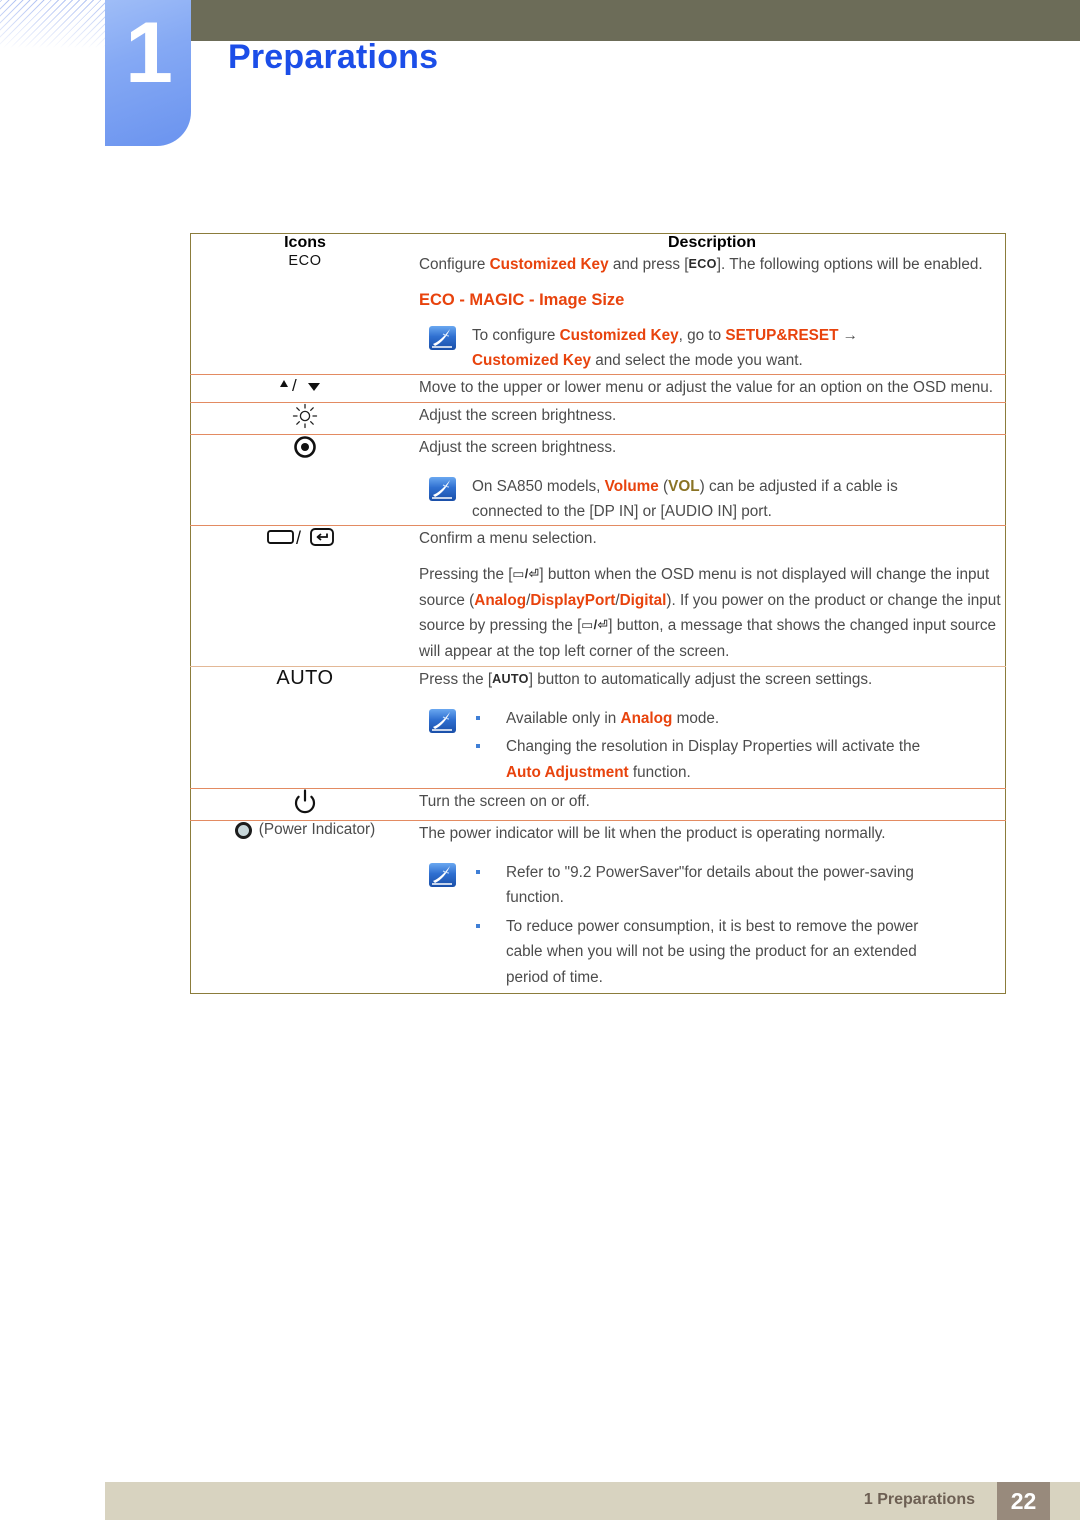 Image resolution: width=1080 pixels, height=1527 pixels. I want to click on page-number-box: 22, so click(1023, 1501).